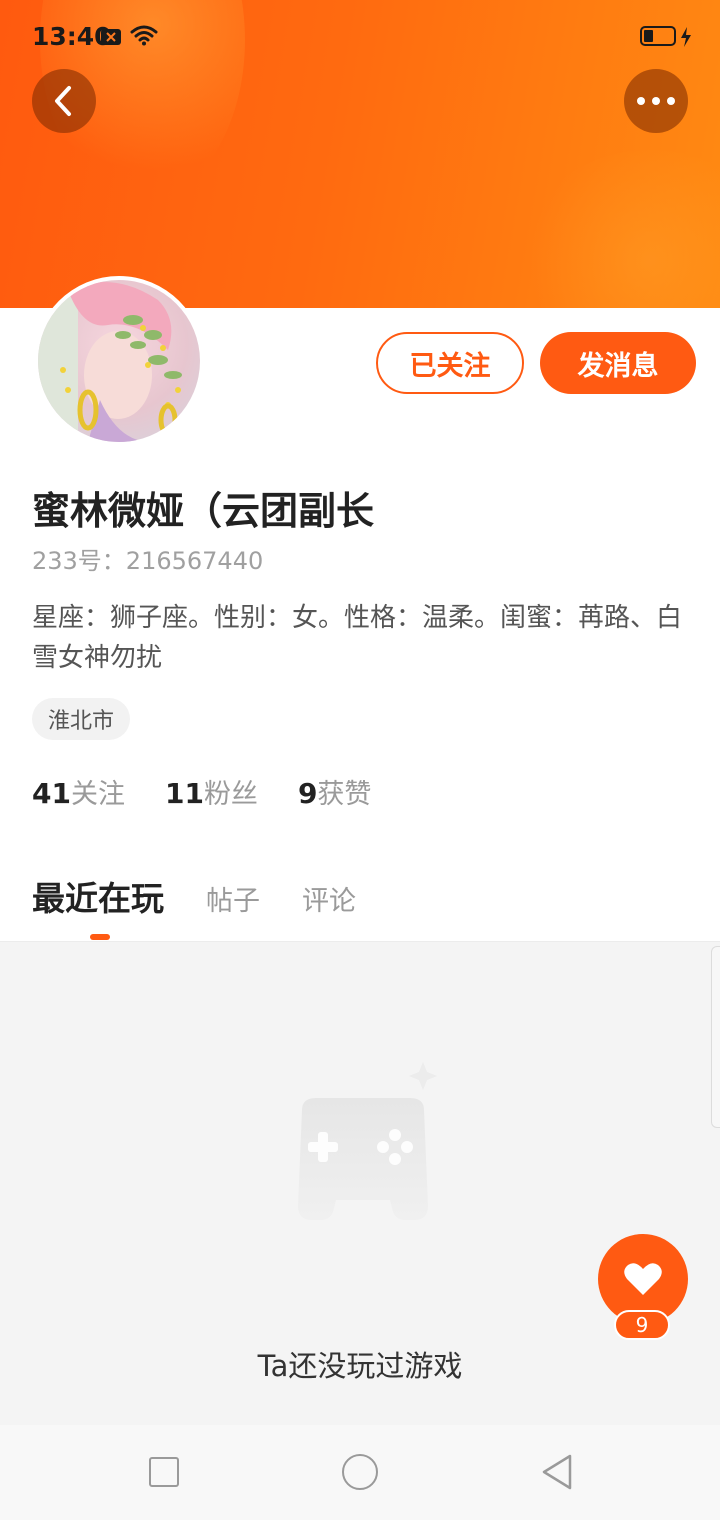 The width and height of the screenshot is (720, 1520). What do you see at coordinates (164, 1472) in the screenshot?
I see `recent-apps-button` at bounding box center [164, 1472].